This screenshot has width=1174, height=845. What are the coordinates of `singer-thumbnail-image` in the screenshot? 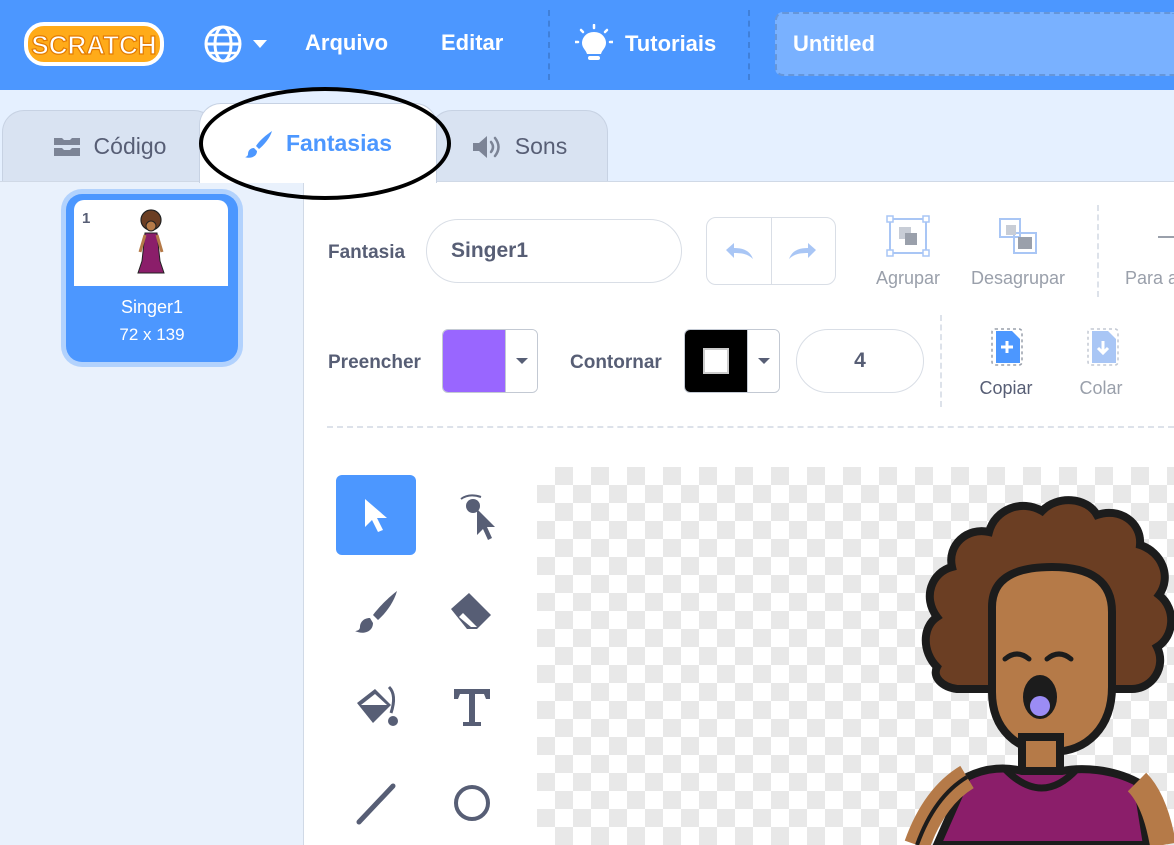 It's located at (151, 241).